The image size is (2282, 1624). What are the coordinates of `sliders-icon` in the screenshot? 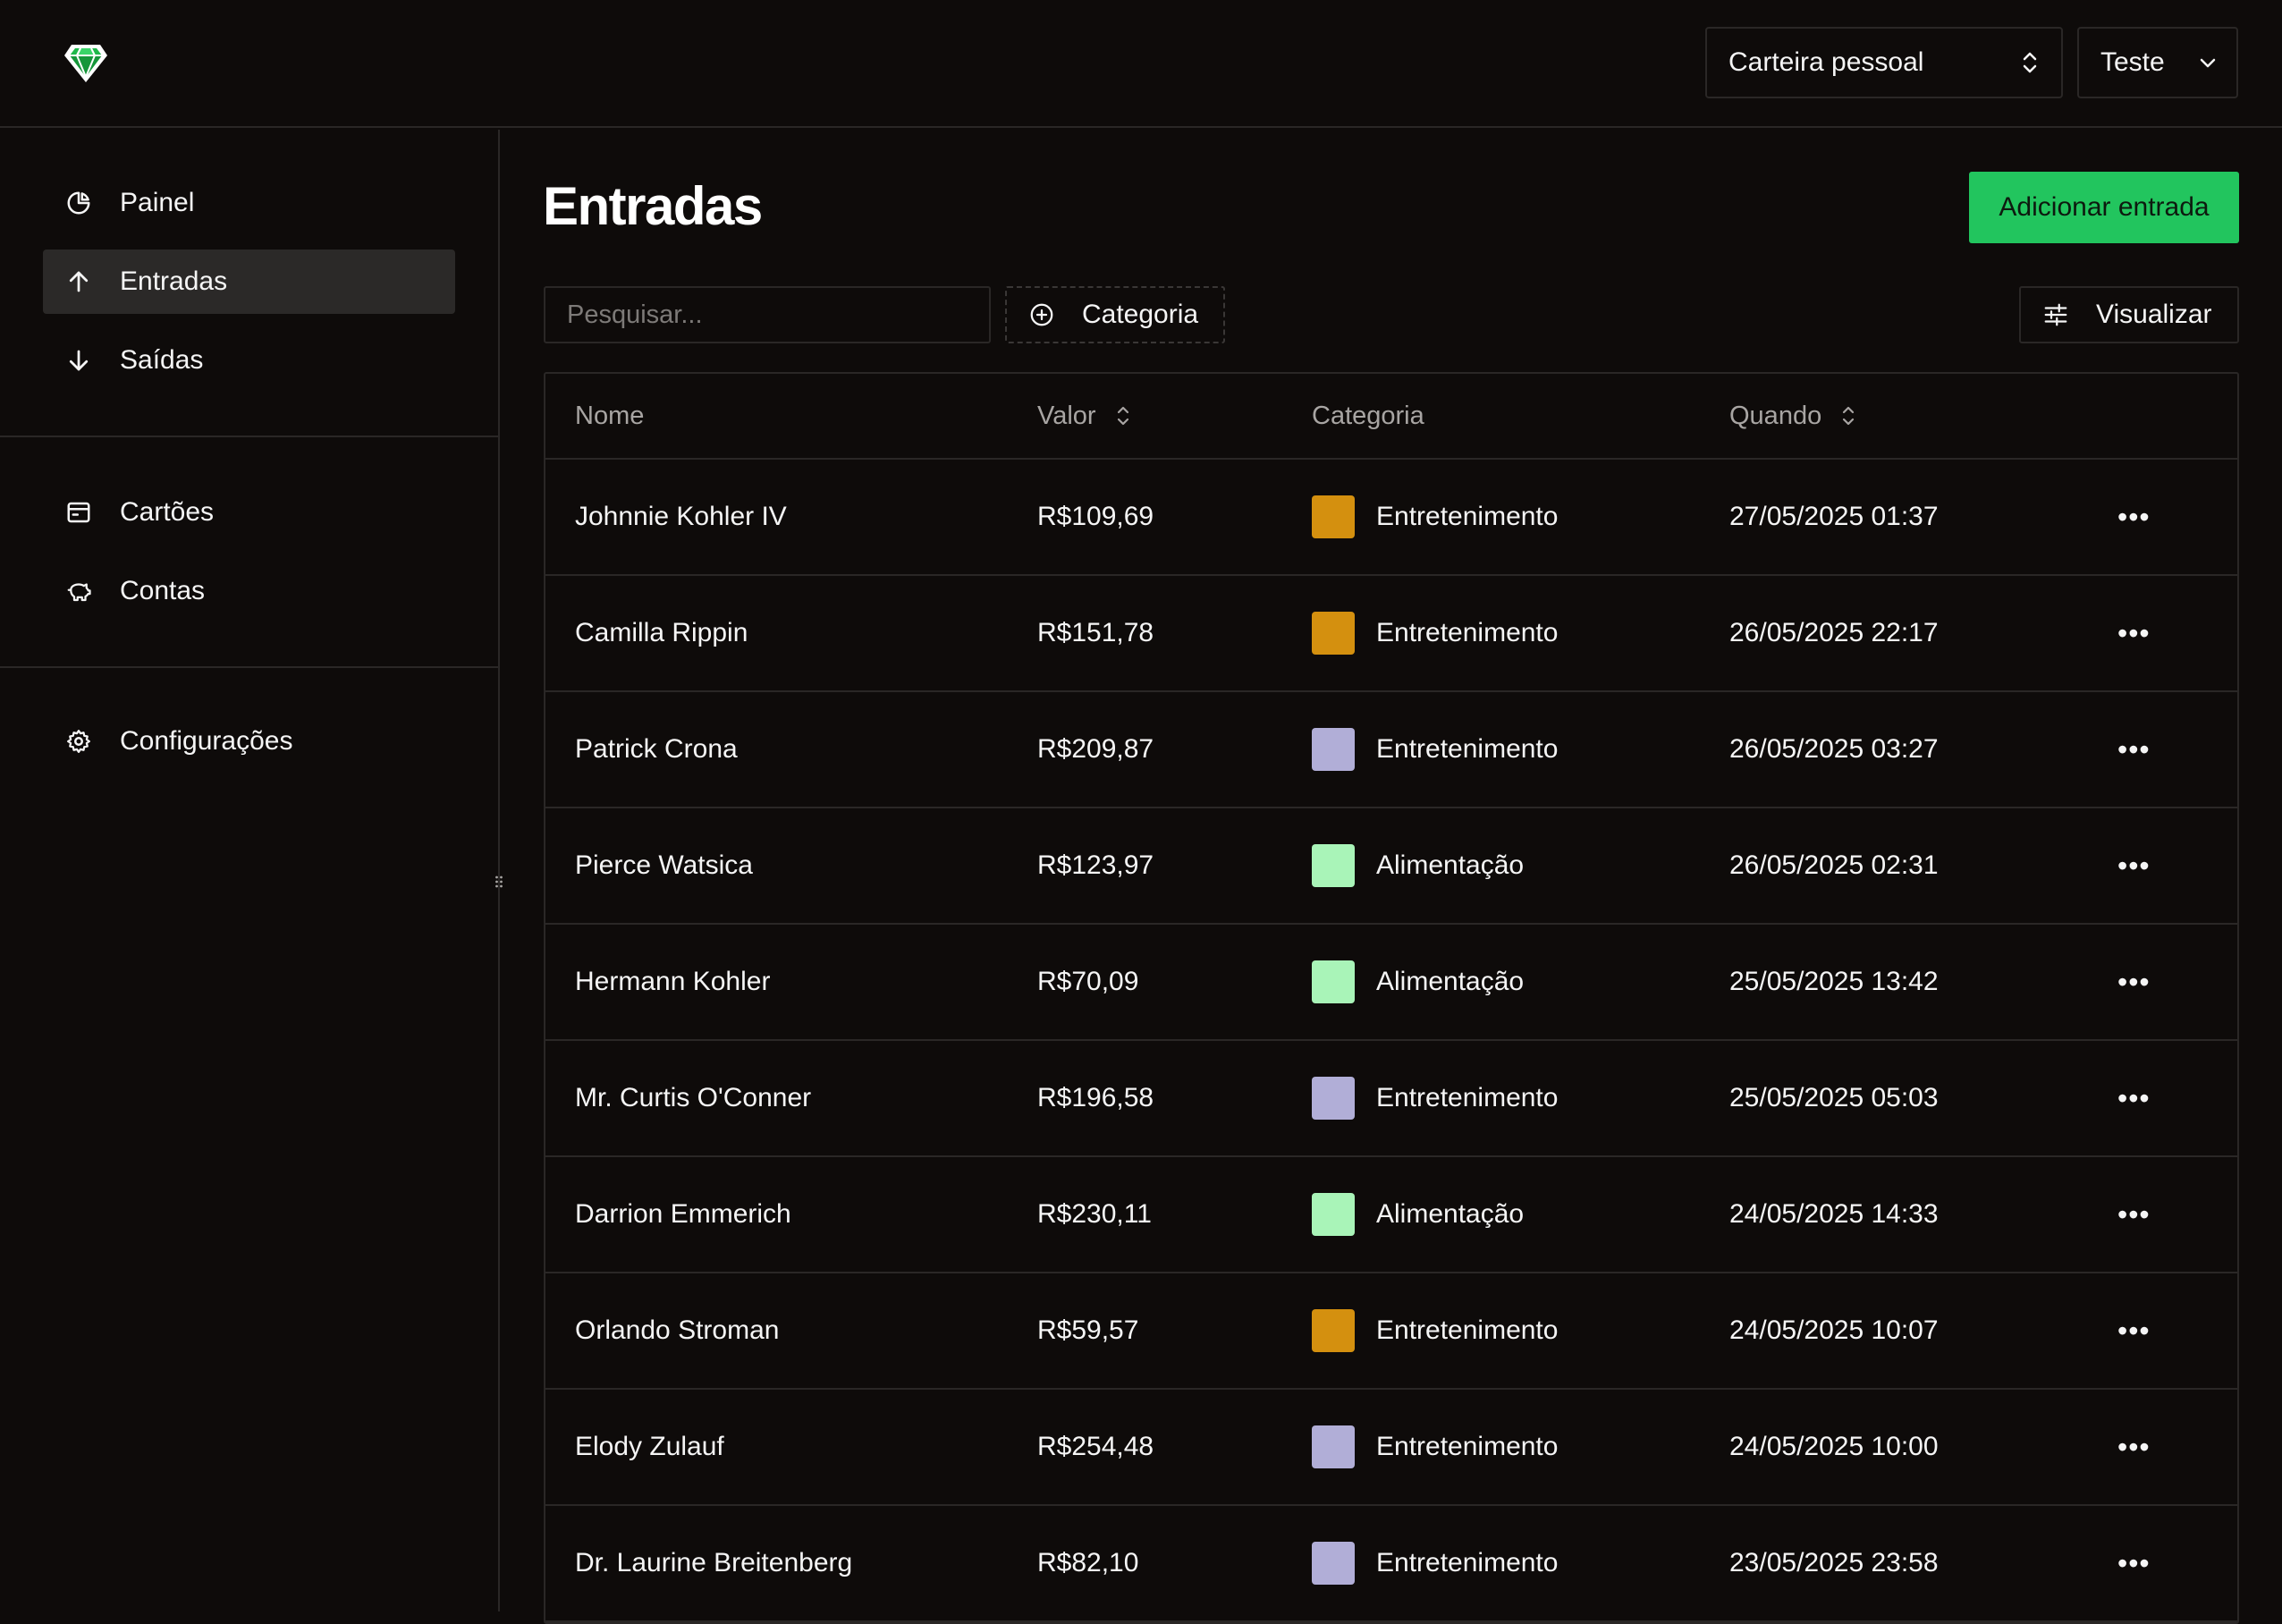 It's located at (2055, 314).